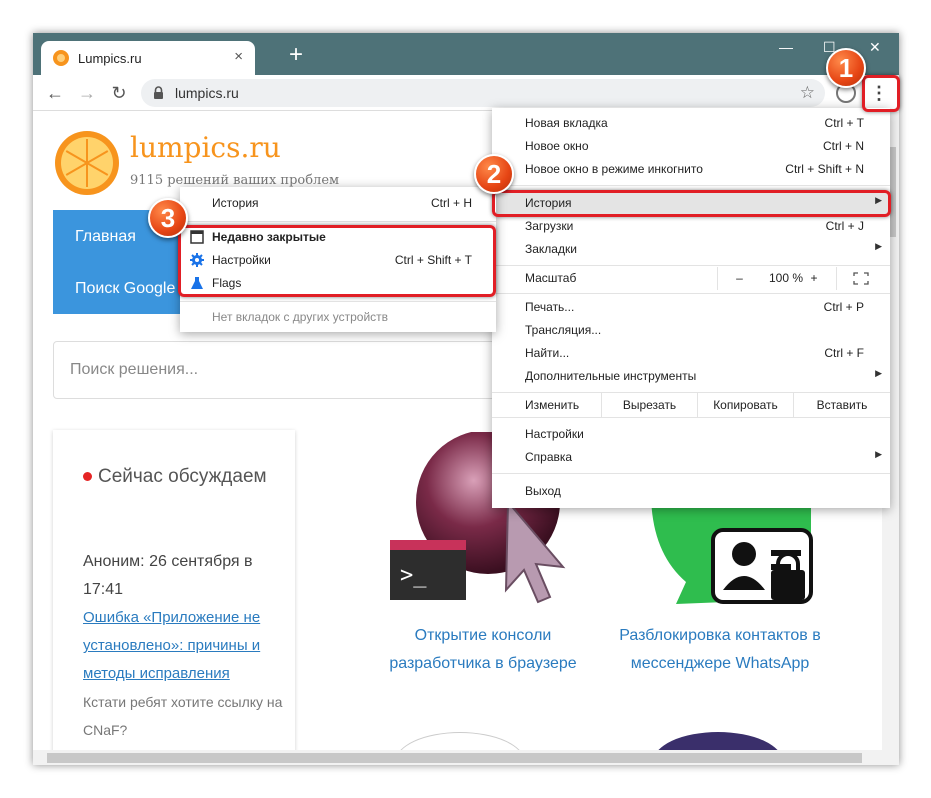 This screenshot has width=931, height=798. I want to click on step-badge-3: 3, so click(168, 218).